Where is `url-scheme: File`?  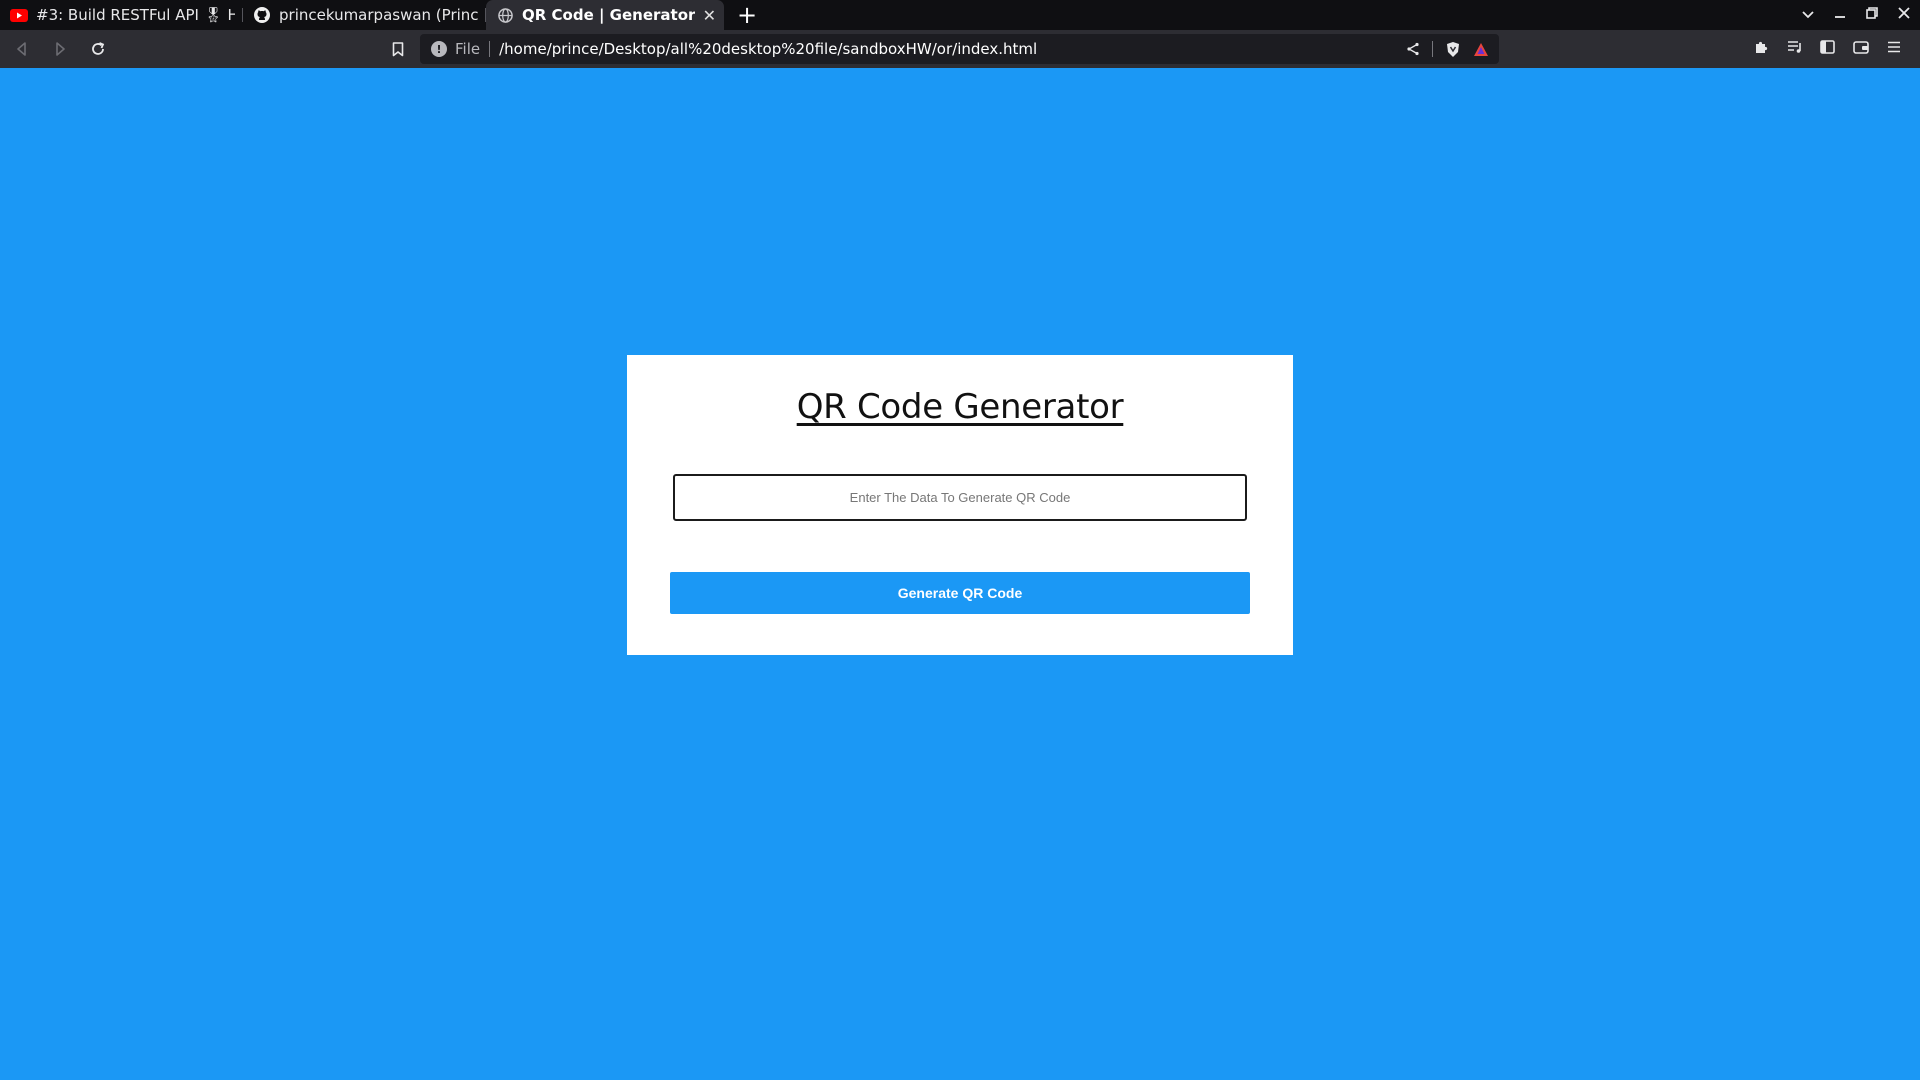
url-scheme: File is located at coordinates (468, 49).